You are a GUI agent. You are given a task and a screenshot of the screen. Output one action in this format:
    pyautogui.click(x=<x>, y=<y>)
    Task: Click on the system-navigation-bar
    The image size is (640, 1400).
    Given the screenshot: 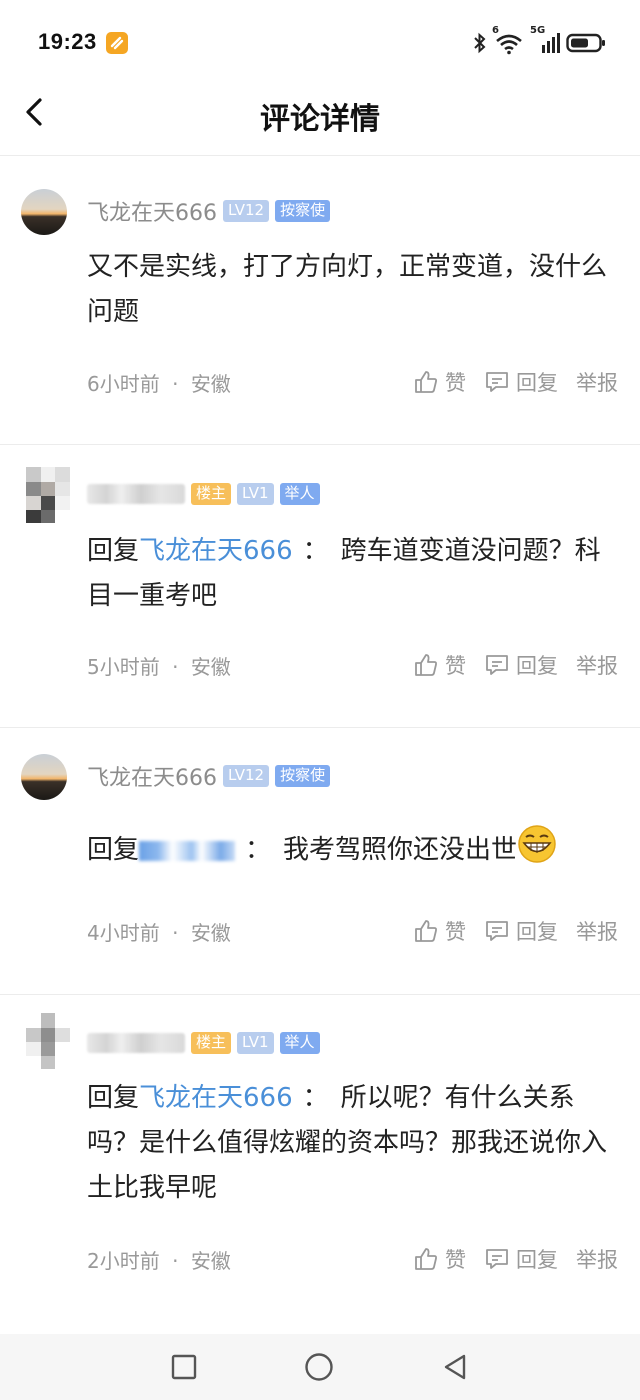 What is the action you would take?
    pyautogui.click(x=320, y=1367)
    